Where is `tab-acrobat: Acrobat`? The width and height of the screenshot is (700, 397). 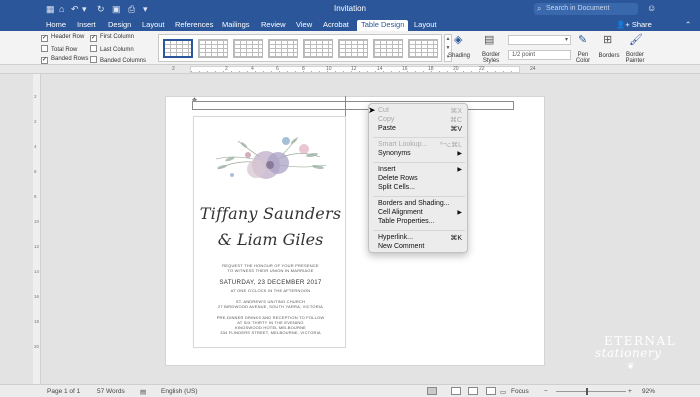 tab-acrobat: Acrobat is located at coordinates (336, 25).